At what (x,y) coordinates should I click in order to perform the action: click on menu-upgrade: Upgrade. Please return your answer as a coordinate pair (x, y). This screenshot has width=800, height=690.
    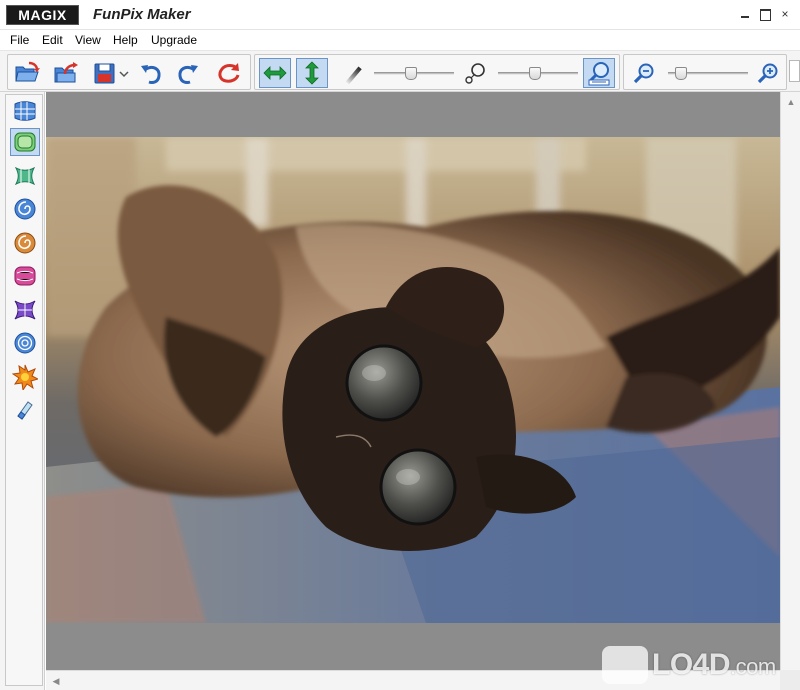
    Looking at the image, I should click on (174, 40).